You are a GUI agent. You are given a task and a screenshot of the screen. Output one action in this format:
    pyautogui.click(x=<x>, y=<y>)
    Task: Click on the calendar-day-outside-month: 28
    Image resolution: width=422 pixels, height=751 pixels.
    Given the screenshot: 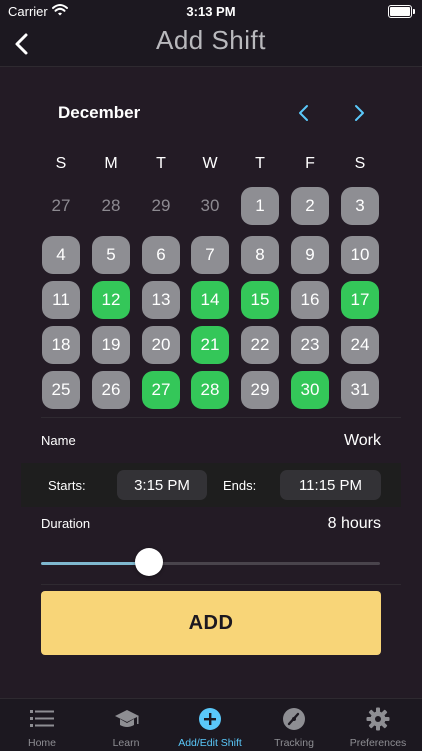 What is the action you would take?
    pyautogui.click(x=111, y=205)
    